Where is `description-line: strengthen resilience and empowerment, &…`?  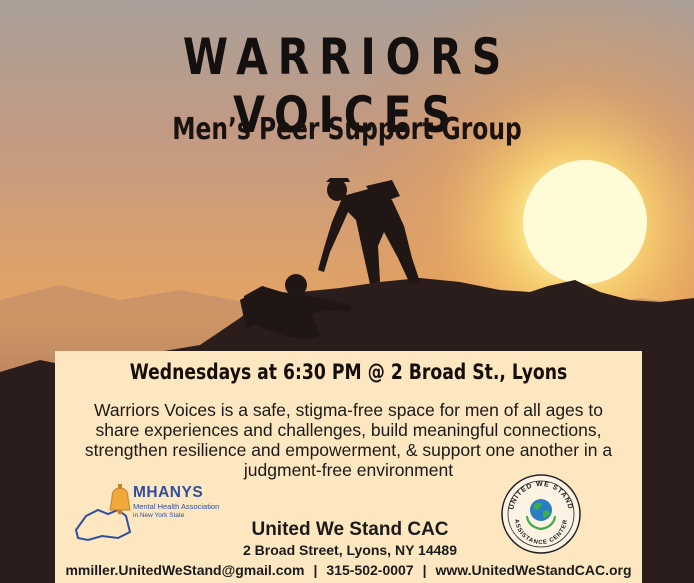
description-line: strengthen resilience and empowerment, &… is located at coordinates (348, 450).